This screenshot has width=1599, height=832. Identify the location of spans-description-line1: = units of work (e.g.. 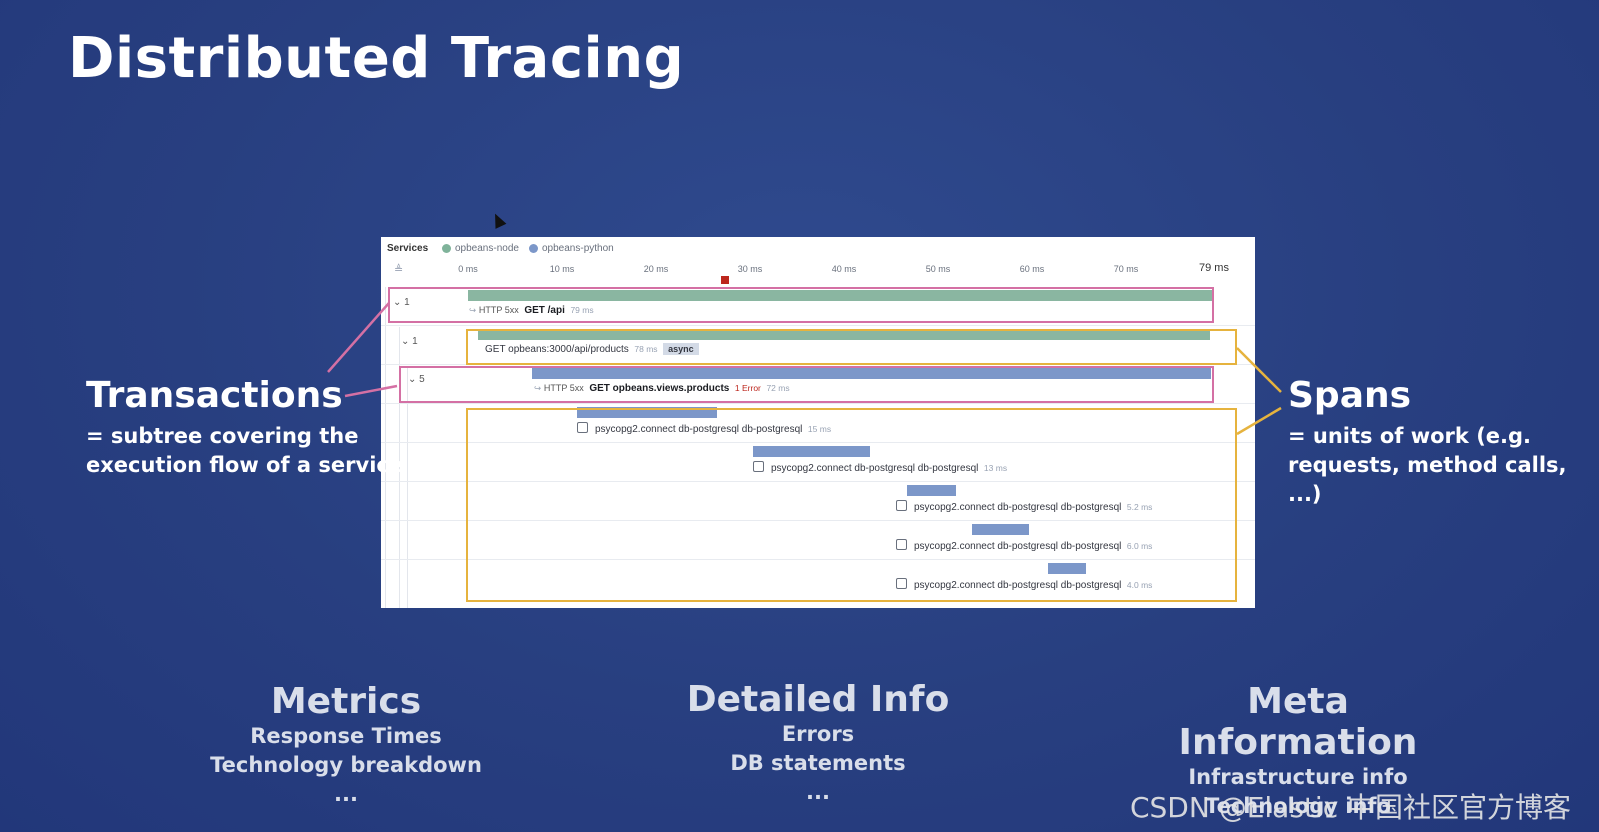
(1410, 436).